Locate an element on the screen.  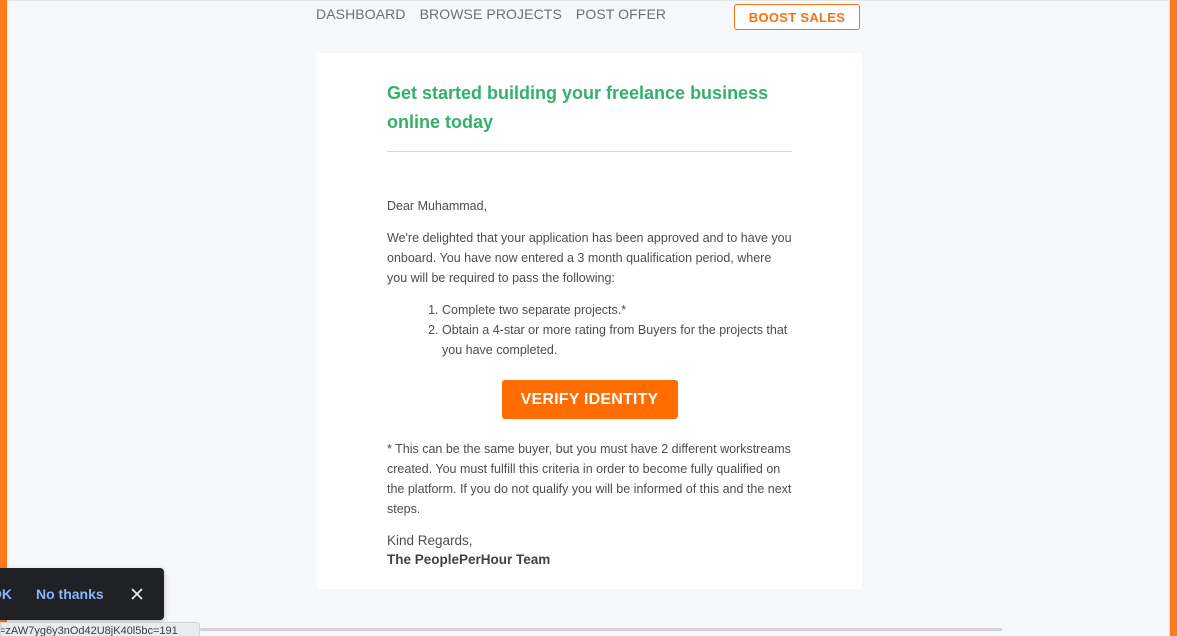
horizontal-scrollbar is located at coordinates (601, 629).